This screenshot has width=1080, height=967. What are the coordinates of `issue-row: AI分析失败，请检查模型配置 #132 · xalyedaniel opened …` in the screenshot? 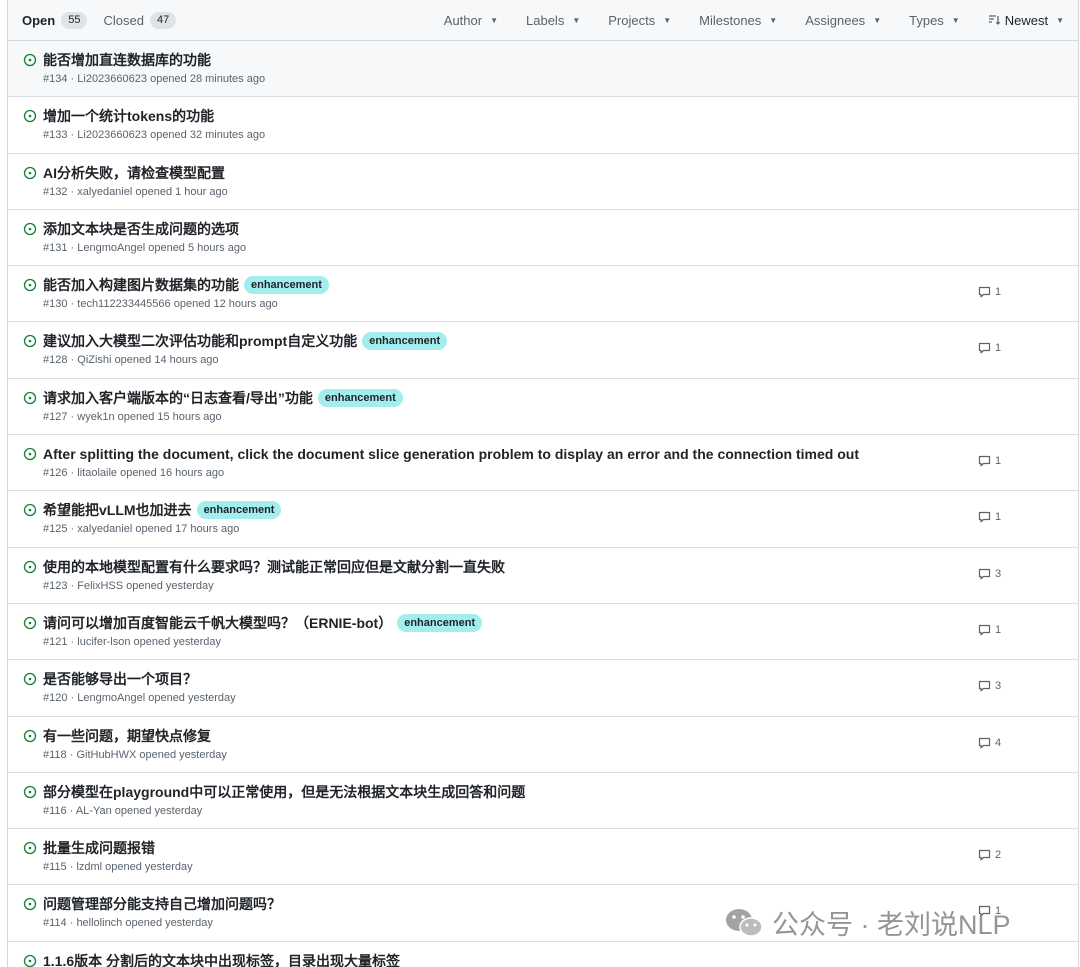 It's located at (543, 182).